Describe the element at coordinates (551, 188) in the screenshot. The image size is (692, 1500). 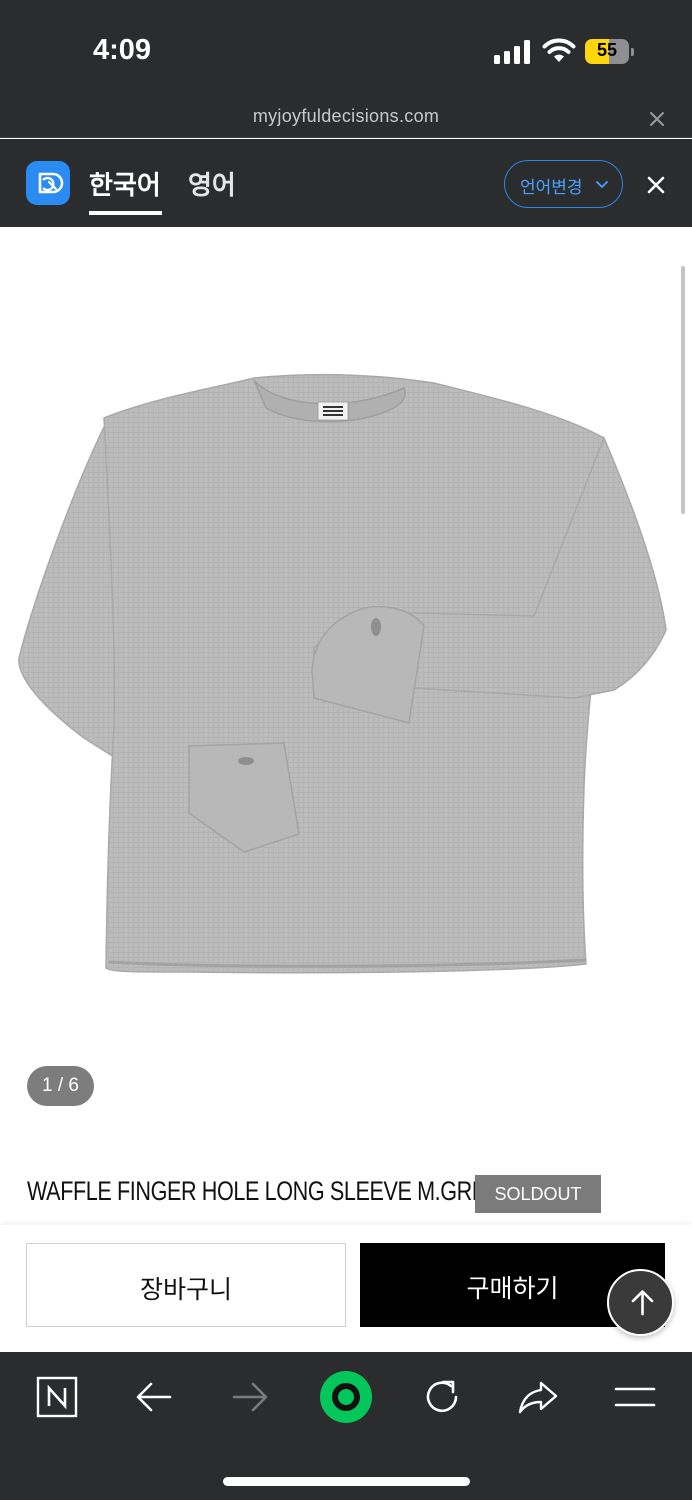
I see `change-language-label: 언어변경` at that location.